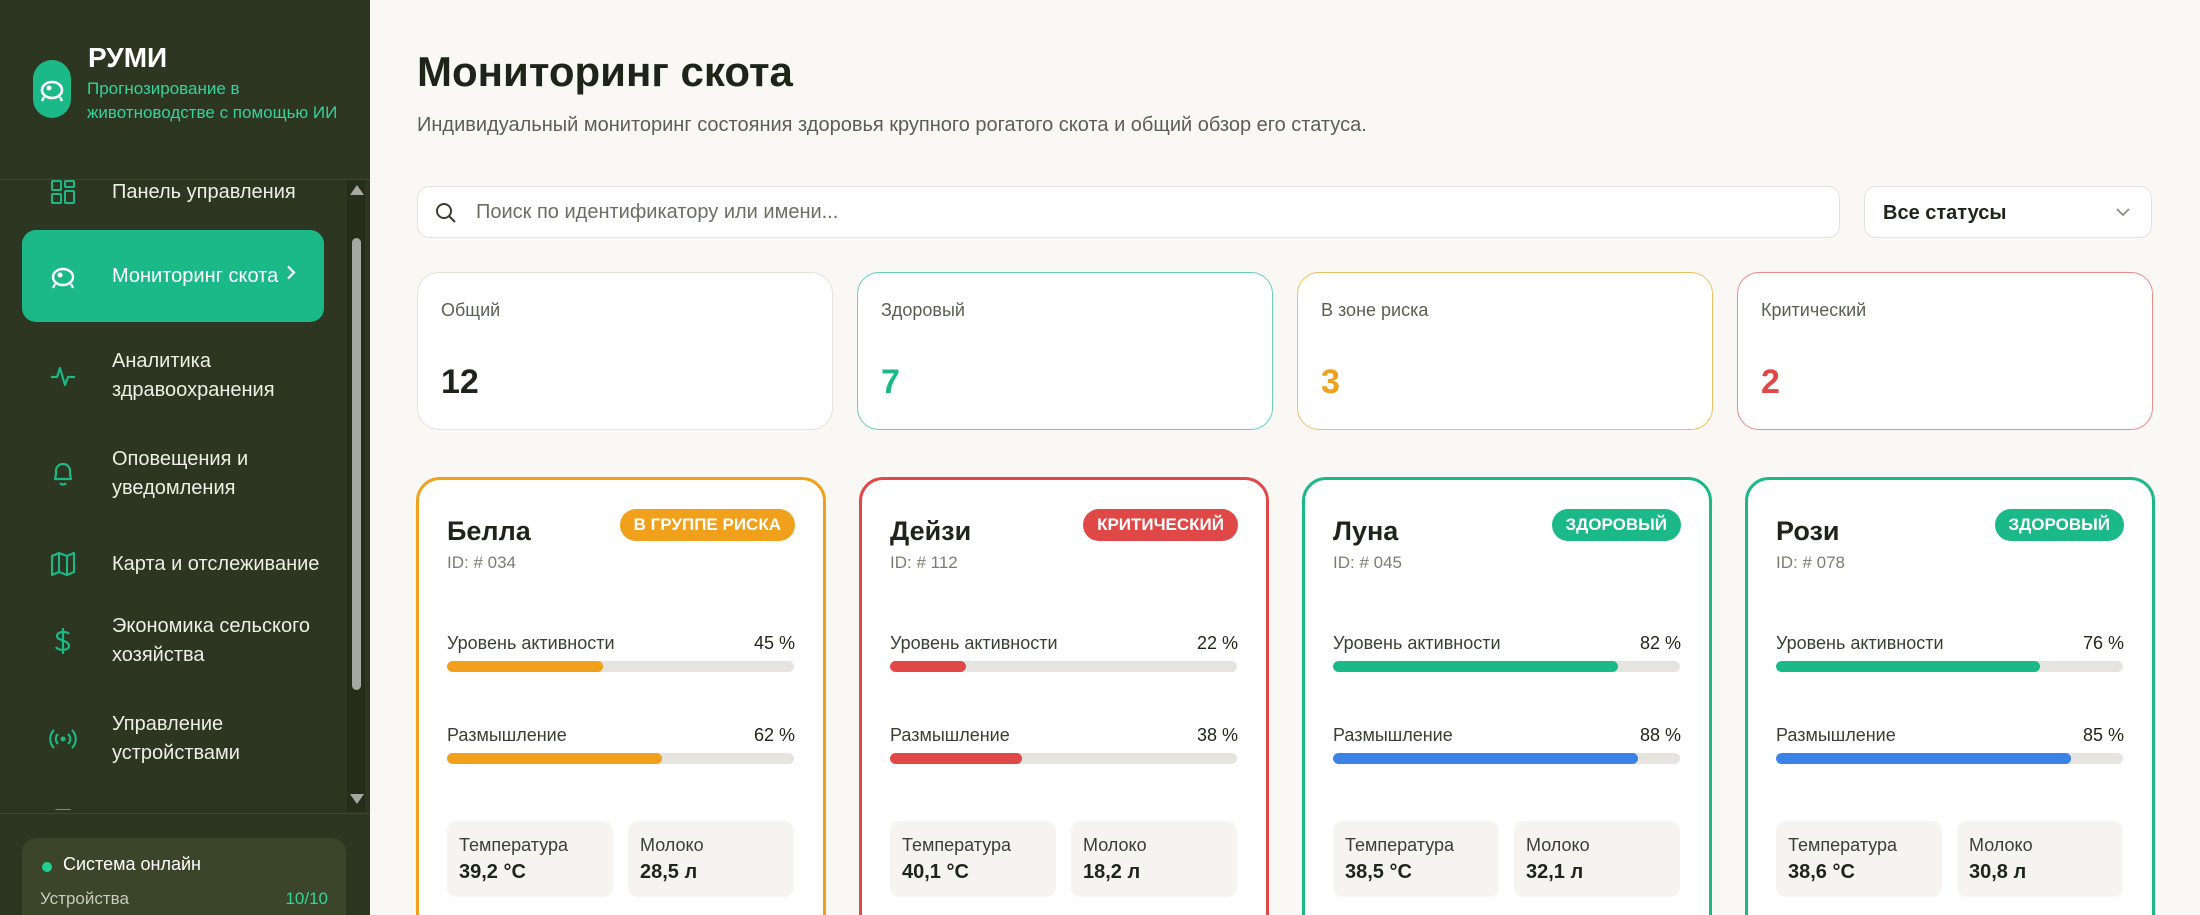  I want to click on document-icon, so click(63, 809).